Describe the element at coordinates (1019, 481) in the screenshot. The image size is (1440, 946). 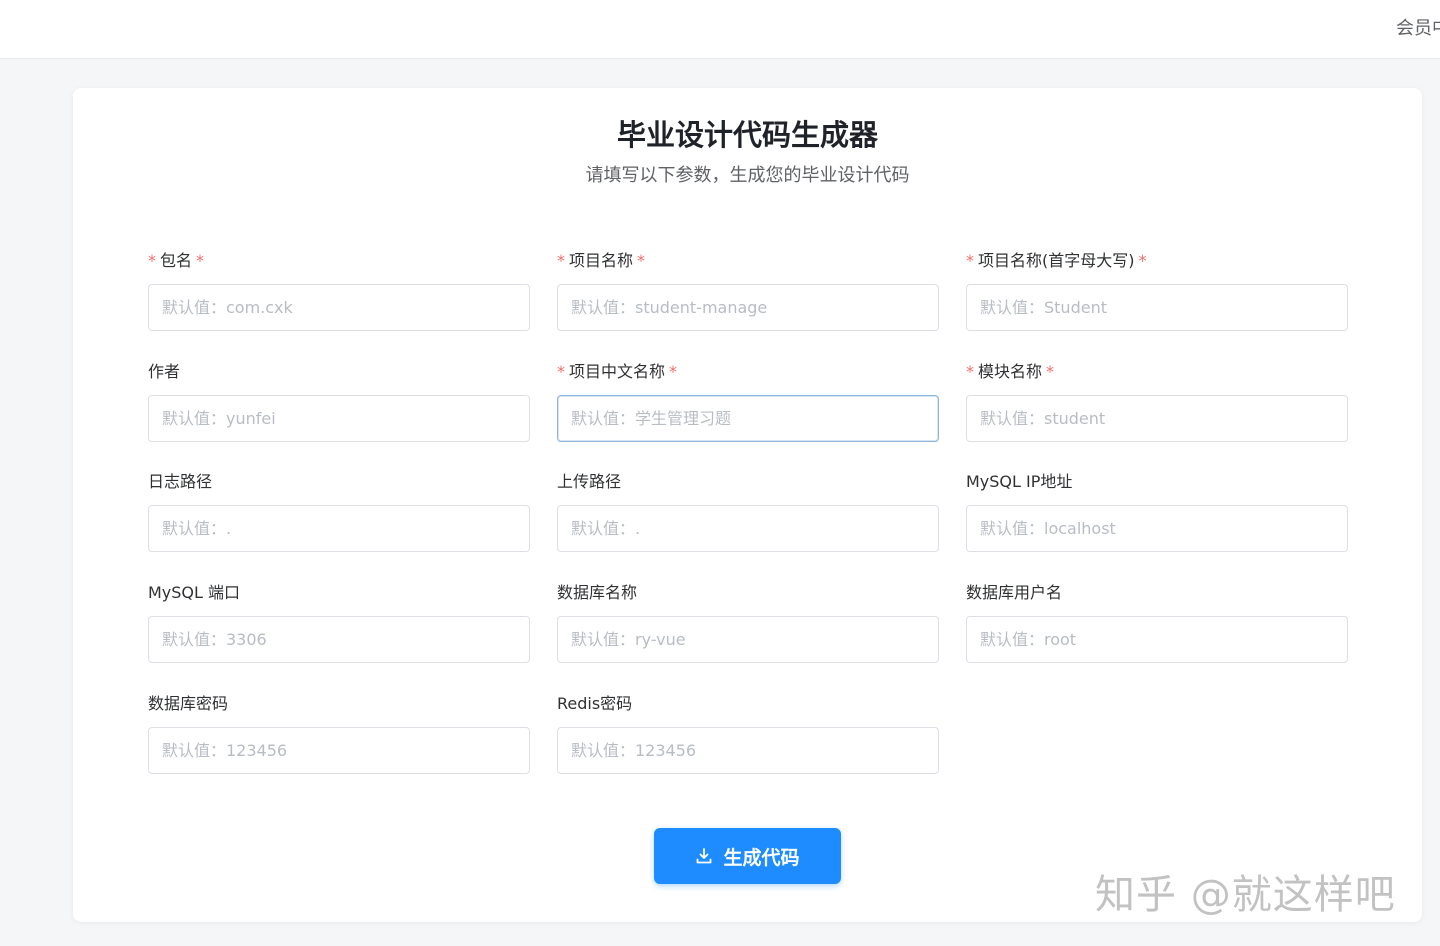
I see `field-label: MySQL IP地址` at that location.